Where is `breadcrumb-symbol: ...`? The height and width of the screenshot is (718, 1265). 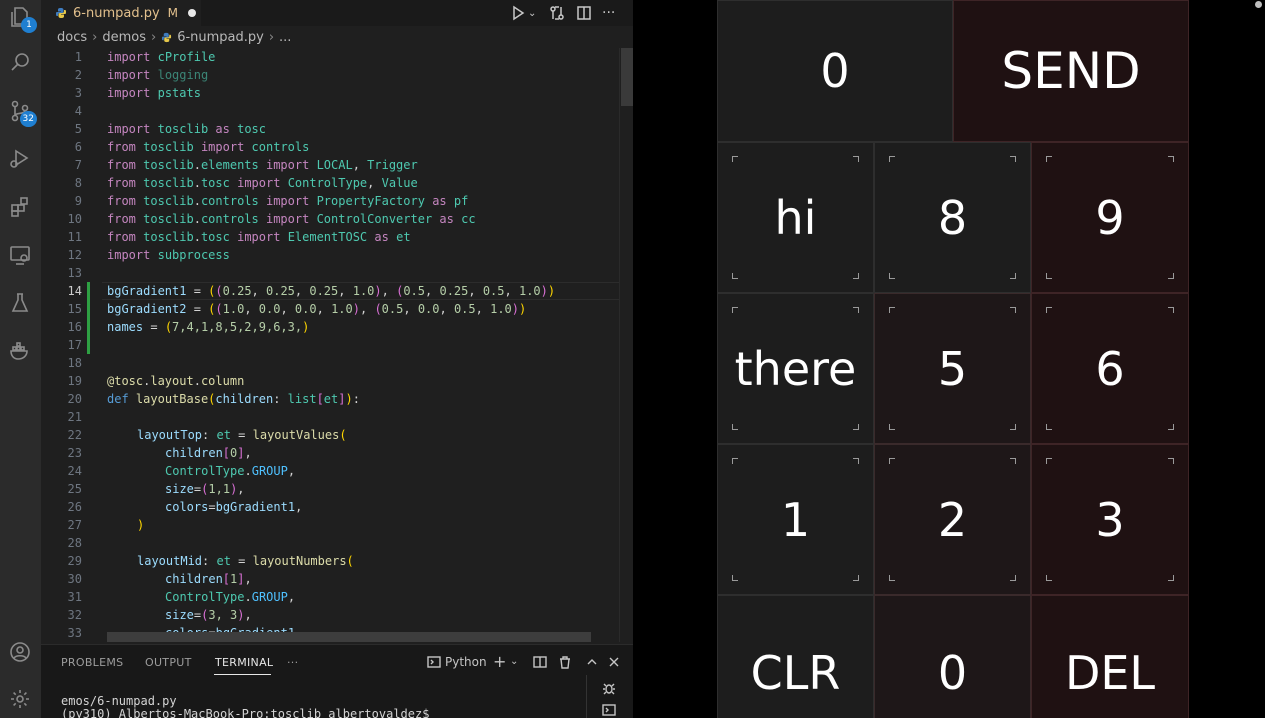 breadcrumb-symbol: ... is located at coordinates (285, 37).